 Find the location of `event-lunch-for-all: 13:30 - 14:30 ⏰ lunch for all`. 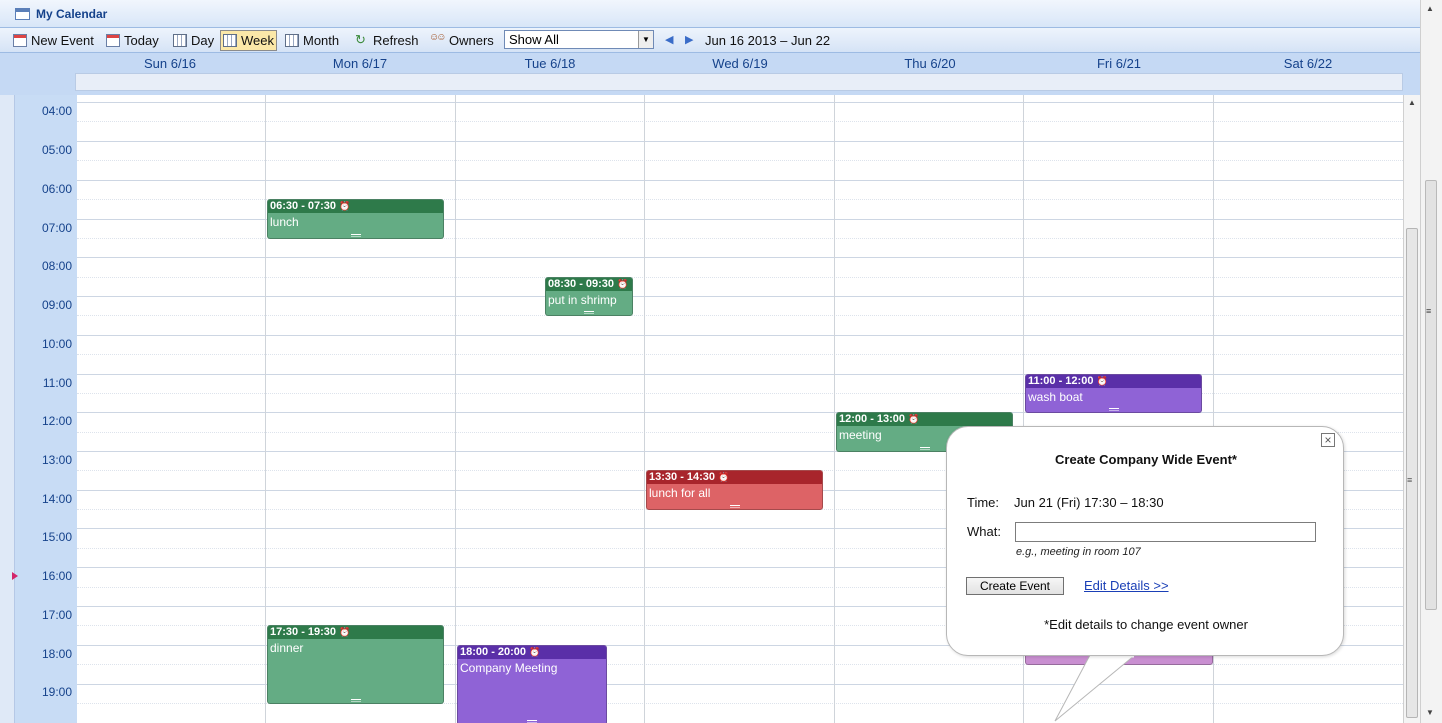

event-lunch-for-all: 13:30 - 14:30 ⏰ lunch for all is located at coordinates (734, 490).